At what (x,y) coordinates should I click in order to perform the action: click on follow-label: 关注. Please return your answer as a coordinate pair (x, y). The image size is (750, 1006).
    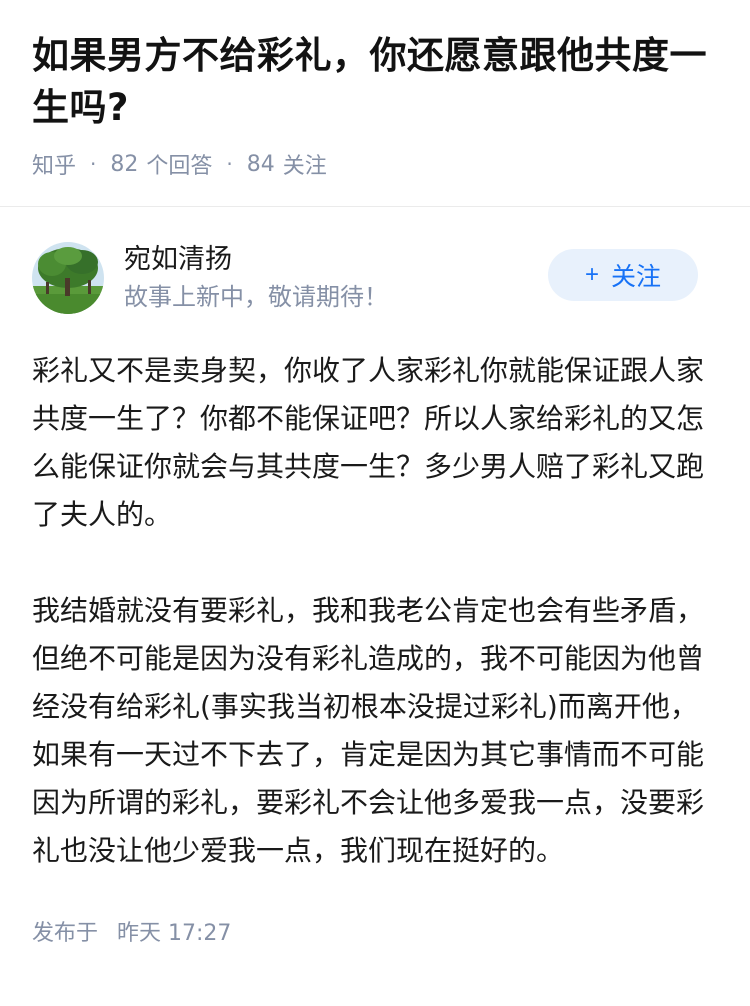
    Looking at the image, I should click on (636, 277).